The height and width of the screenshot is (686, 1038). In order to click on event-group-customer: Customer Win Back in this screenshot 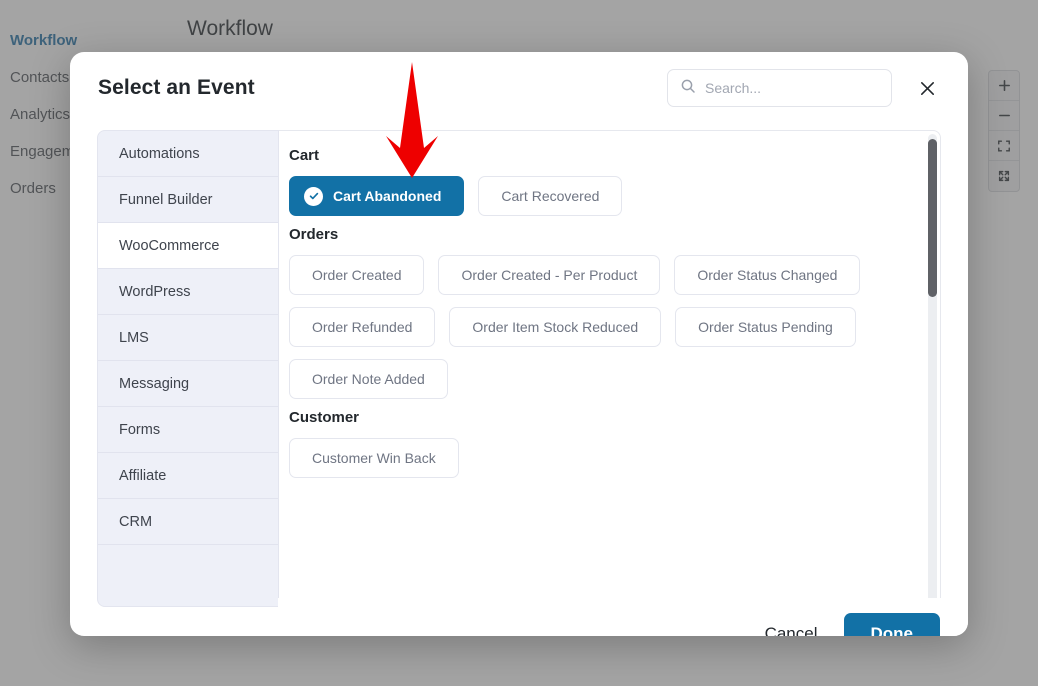, I will do `click(599, 458)`.